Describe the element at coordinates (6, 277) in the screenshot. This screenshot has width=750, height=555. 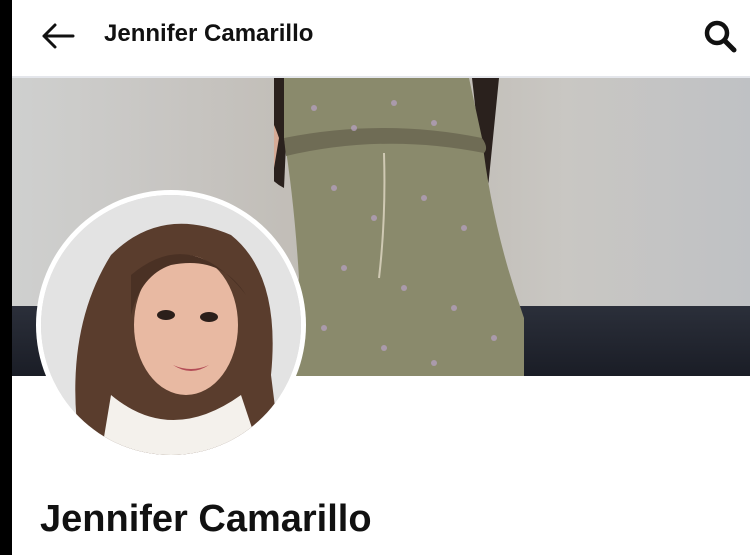
I see `screen-edge` at that location.